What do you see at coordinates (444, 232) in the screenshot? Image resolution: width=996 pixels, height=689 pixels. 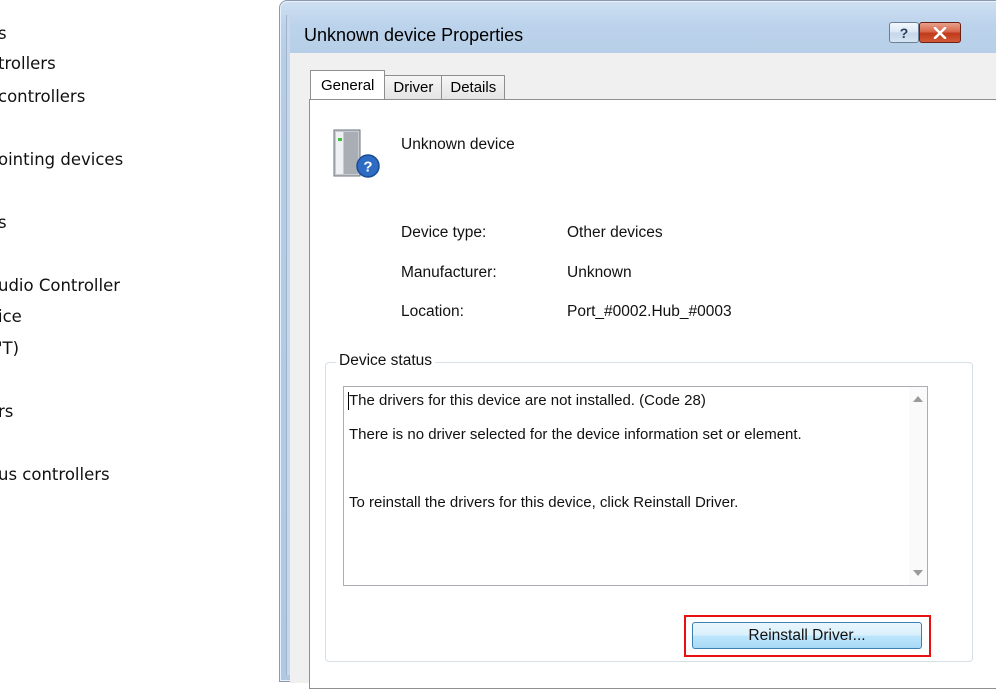 I see `device-type-label: Device type:` at bounding box center [444, 232].